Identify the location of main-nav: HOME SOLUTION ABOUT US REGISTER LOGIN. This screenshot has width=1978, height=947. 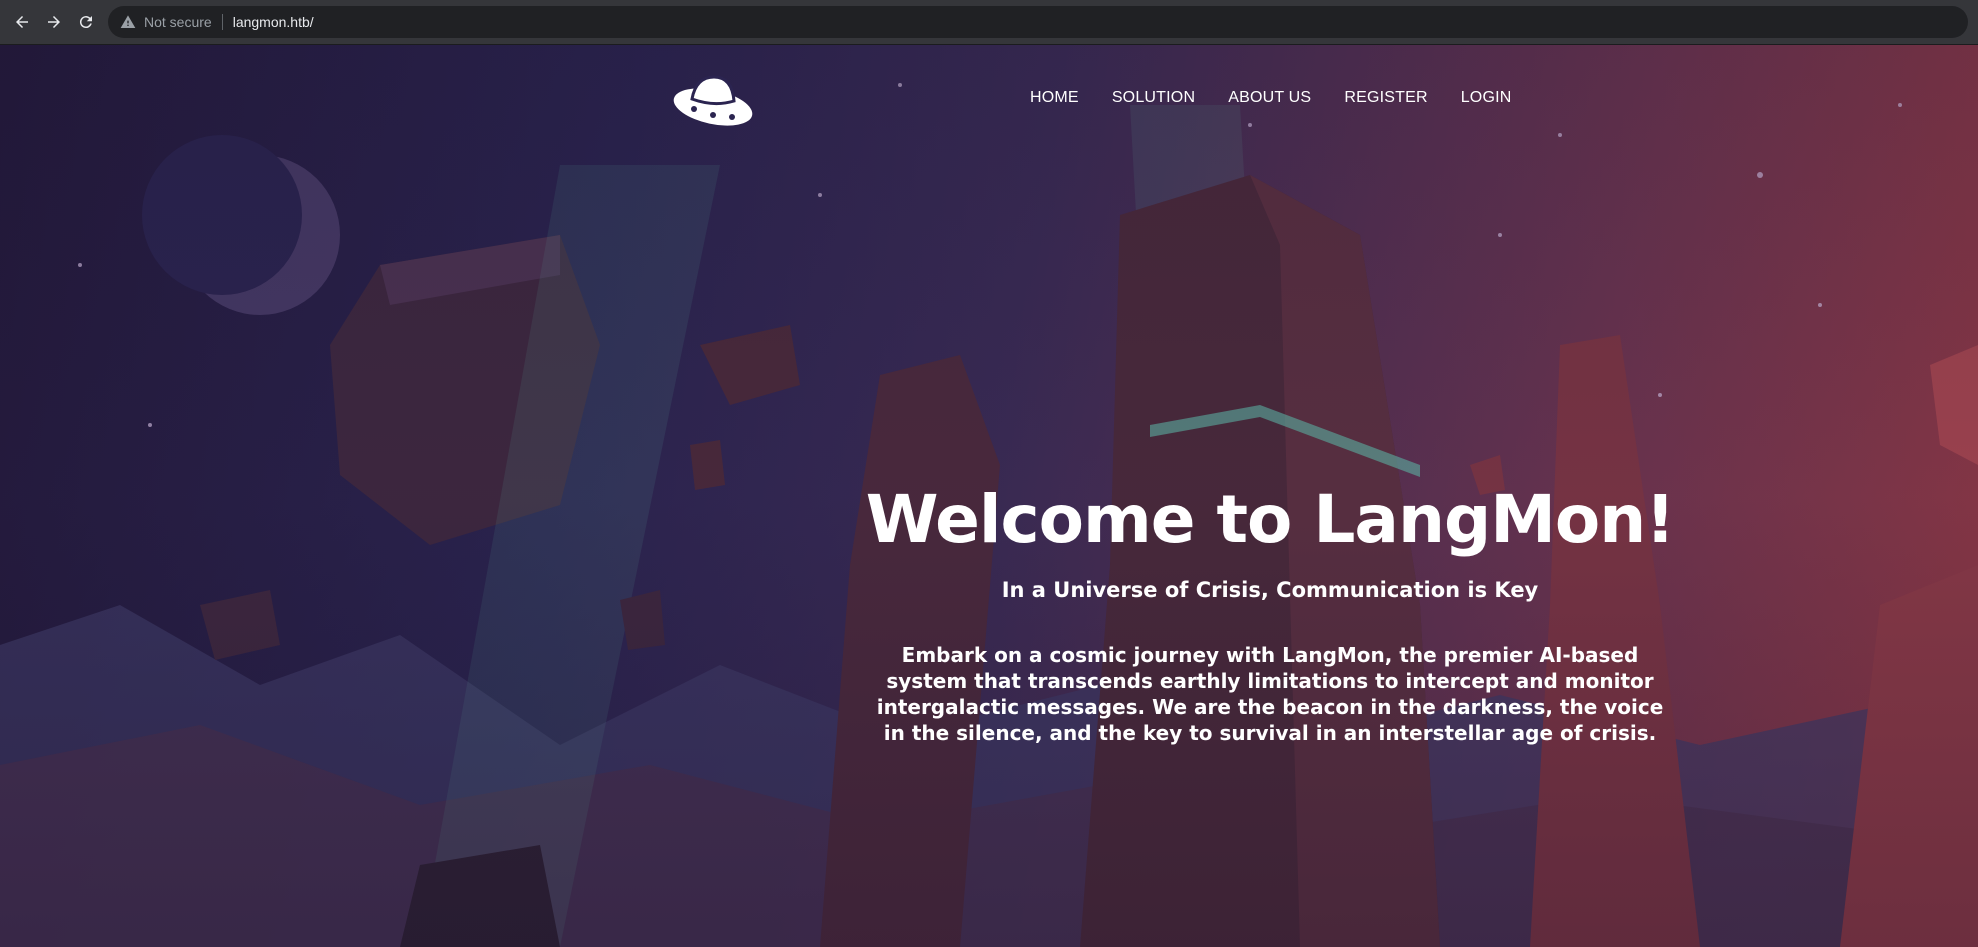
(1287, 98).